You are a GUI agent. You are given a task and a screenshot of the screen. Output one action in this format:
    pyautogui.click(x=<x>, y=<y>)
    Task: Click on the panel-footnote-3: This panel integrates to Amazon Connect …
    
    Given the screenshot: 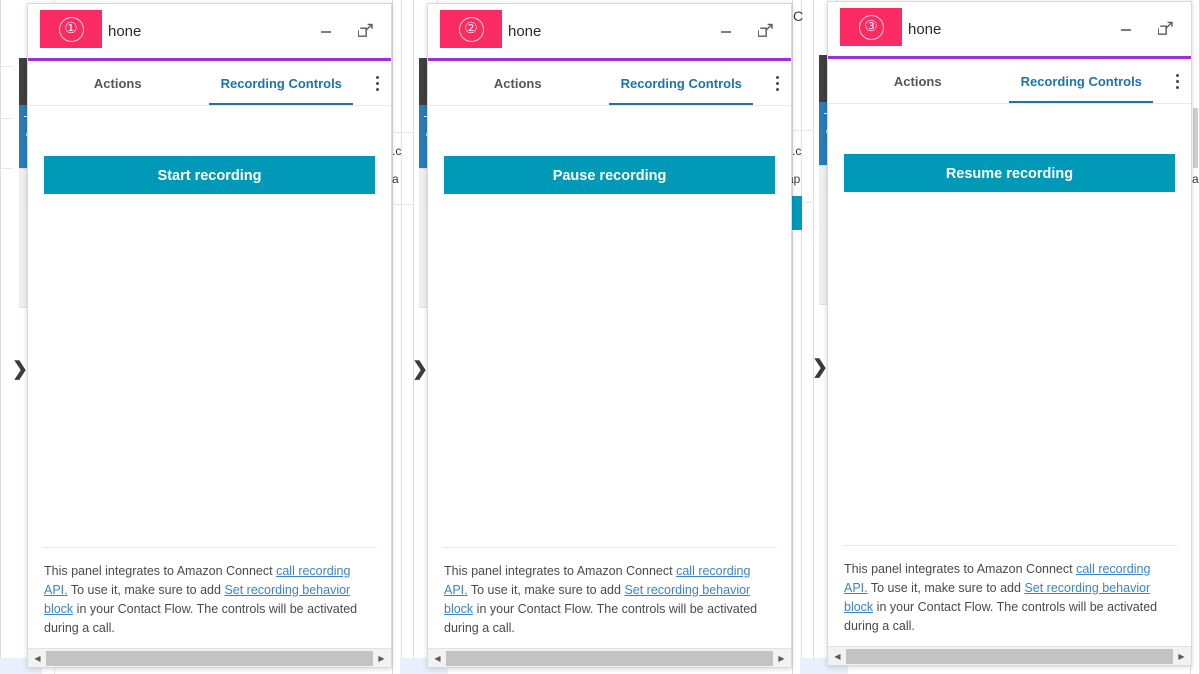 What is the action you would take?
    pyautogui.click(x=1009, y=595)
    